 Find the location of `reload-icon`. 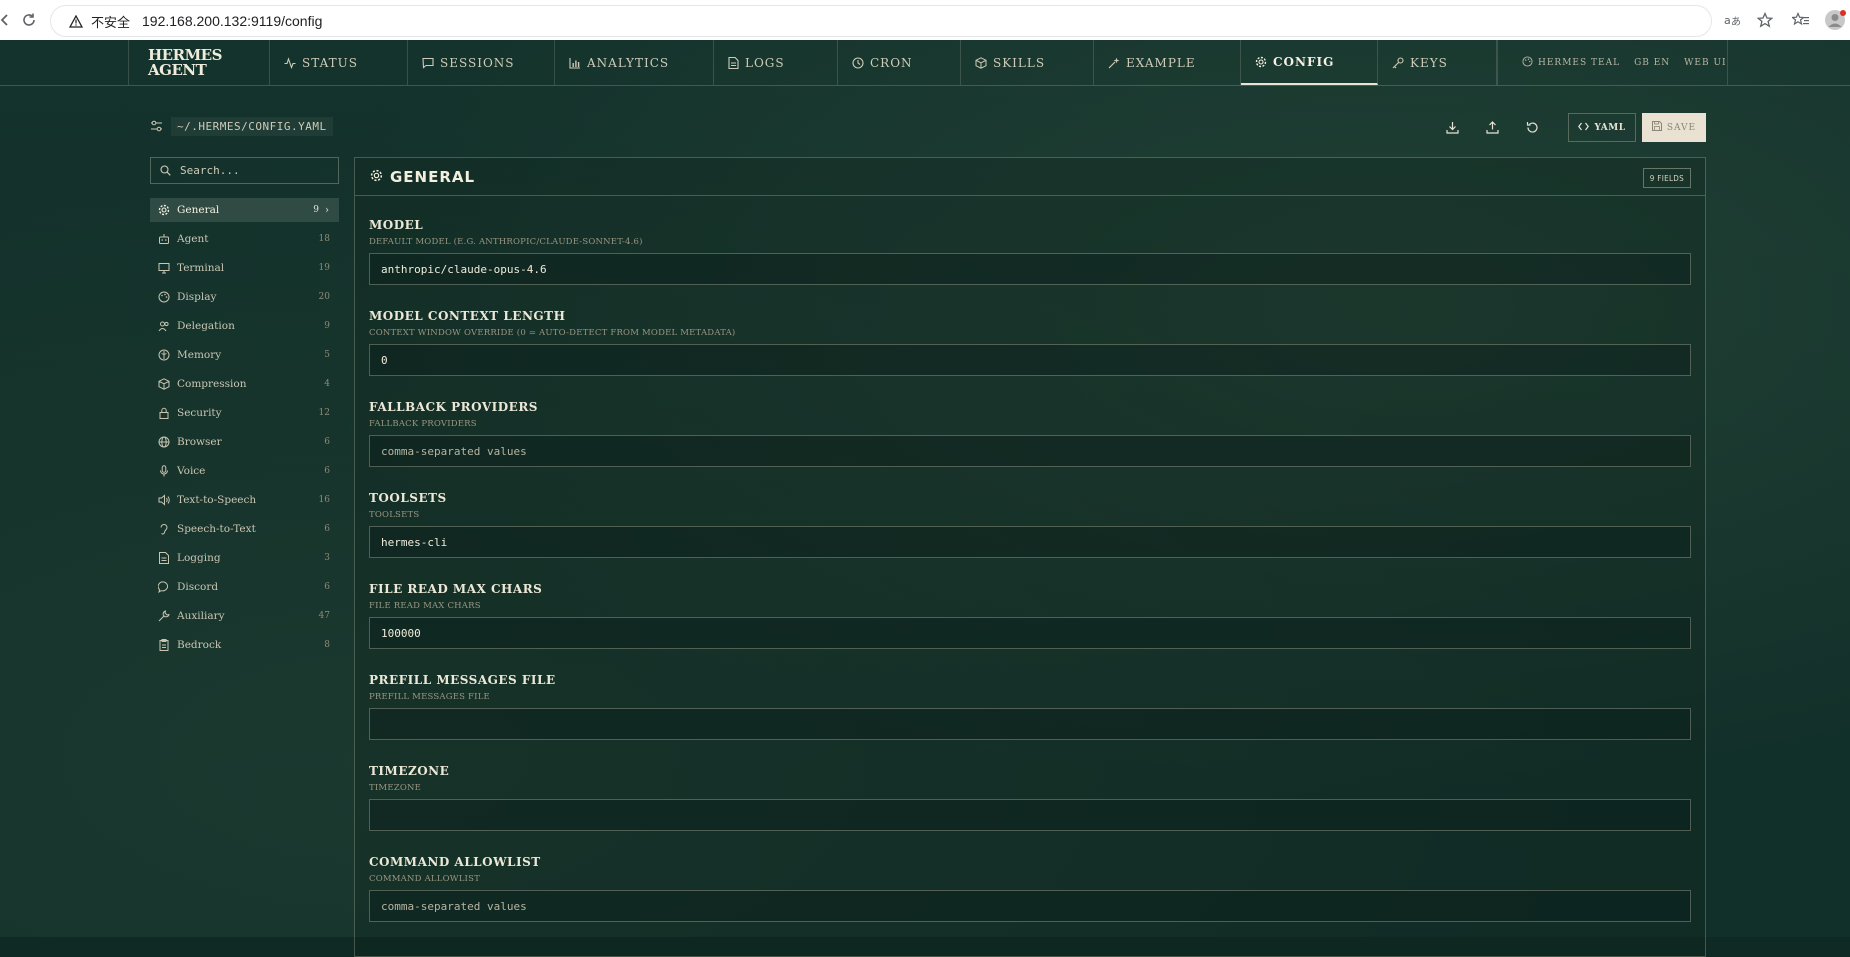

reload-icon is located at coordinates (29, 20).